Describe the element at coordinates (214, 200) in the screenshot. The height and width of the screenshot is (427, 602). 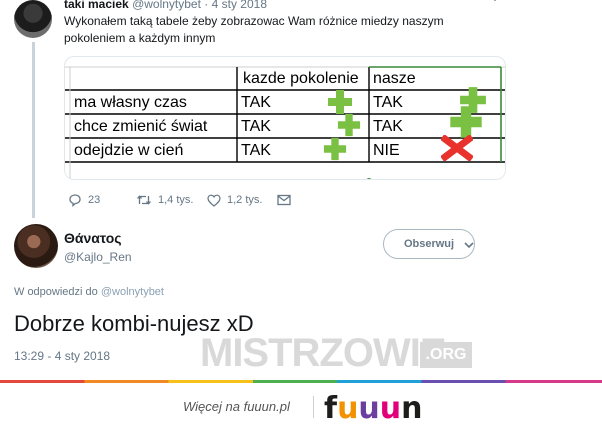
I see `heart-icon` at that location.